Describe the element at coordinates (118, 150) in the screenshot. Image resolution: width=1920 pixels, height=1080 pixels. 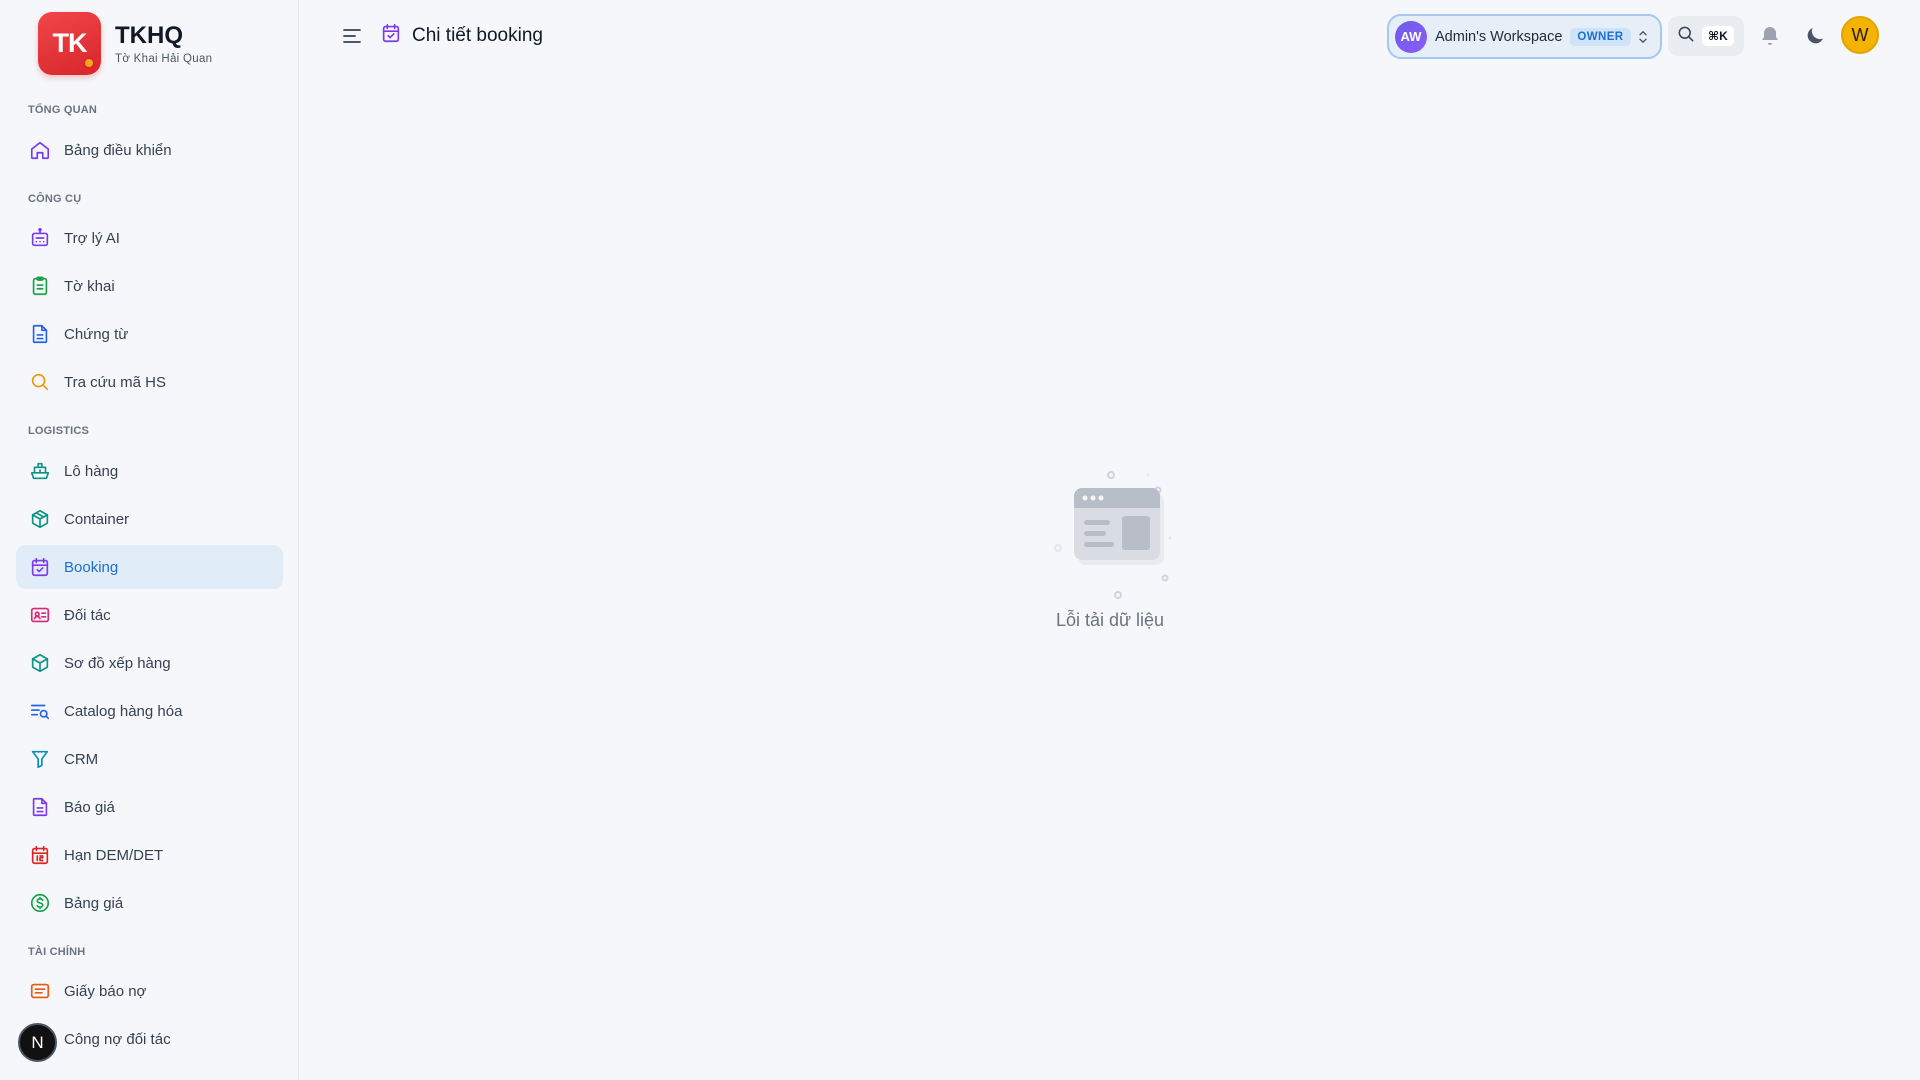
I see `sidebar-item-label: Bảng điều khiển` at that location.